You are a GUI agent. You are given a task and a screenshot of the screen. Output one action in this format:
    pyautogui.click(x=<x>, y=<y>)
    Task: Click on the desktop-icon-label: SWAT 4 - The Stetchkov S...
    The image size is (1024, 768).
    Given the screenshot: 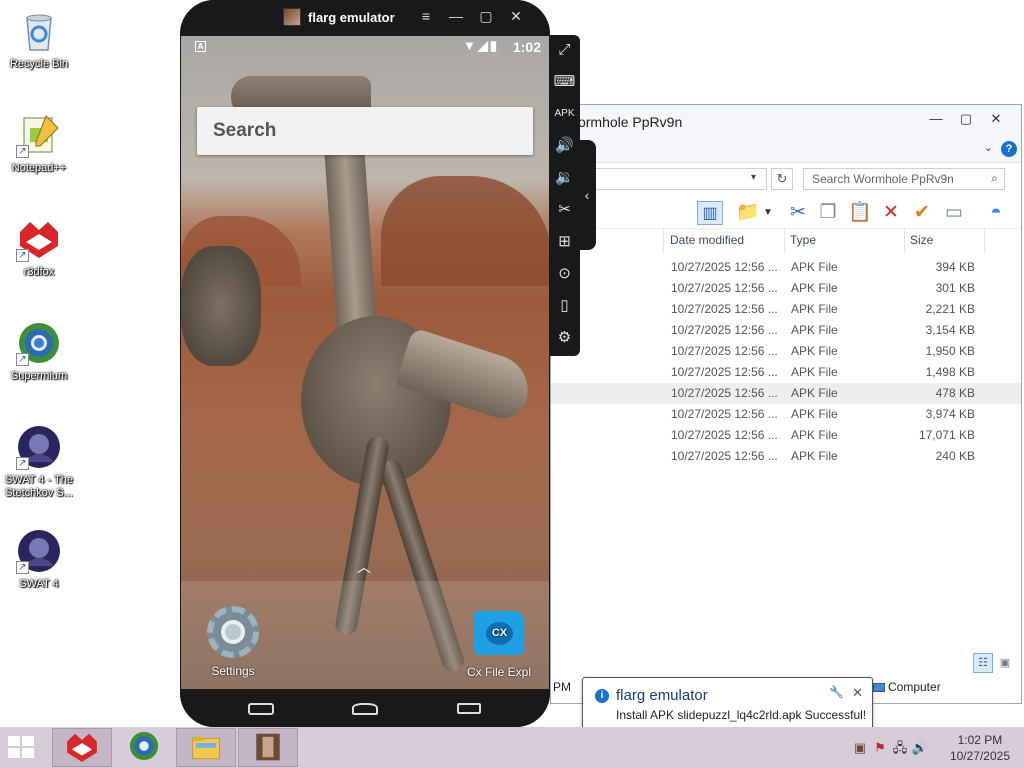 What is the action you would take?
    pyautogui.click(x=39, y=486)
    